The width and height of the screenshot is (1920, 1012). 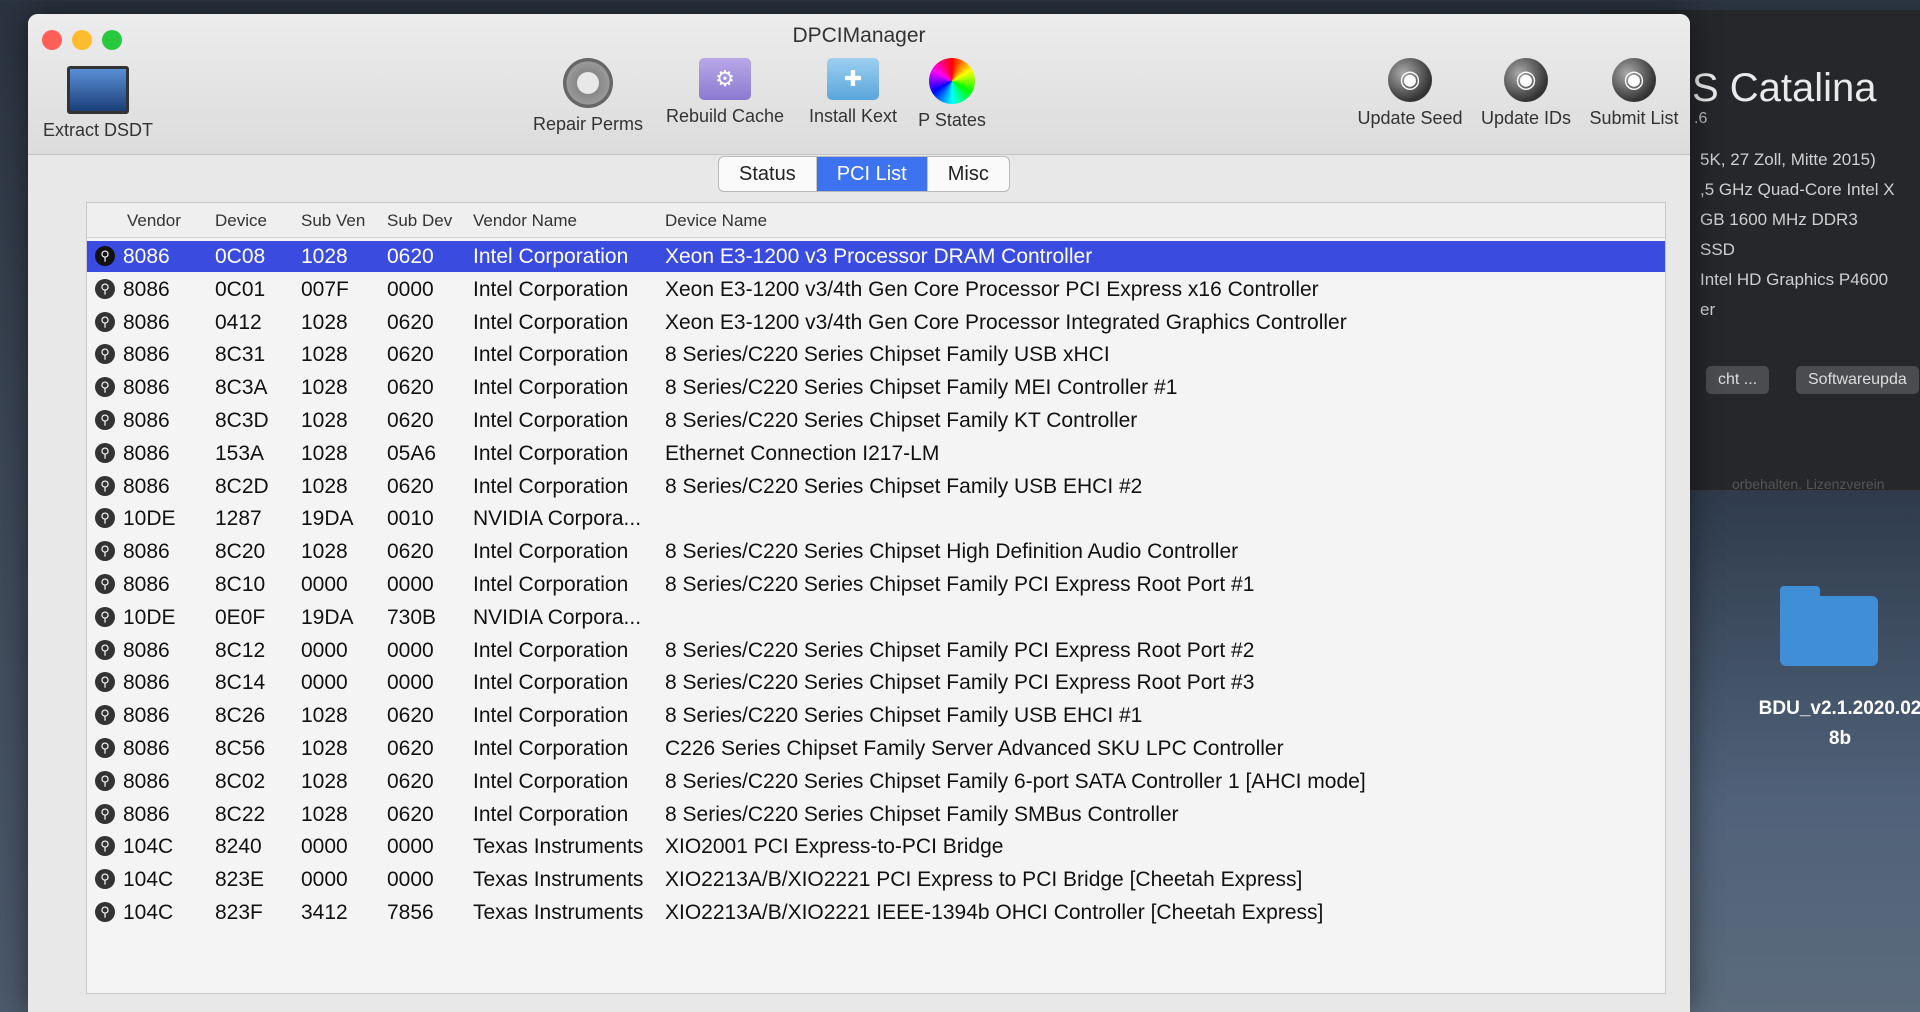 I want to click on column-header-sub-dev: Sub Dev, so click(x=419, y=221).